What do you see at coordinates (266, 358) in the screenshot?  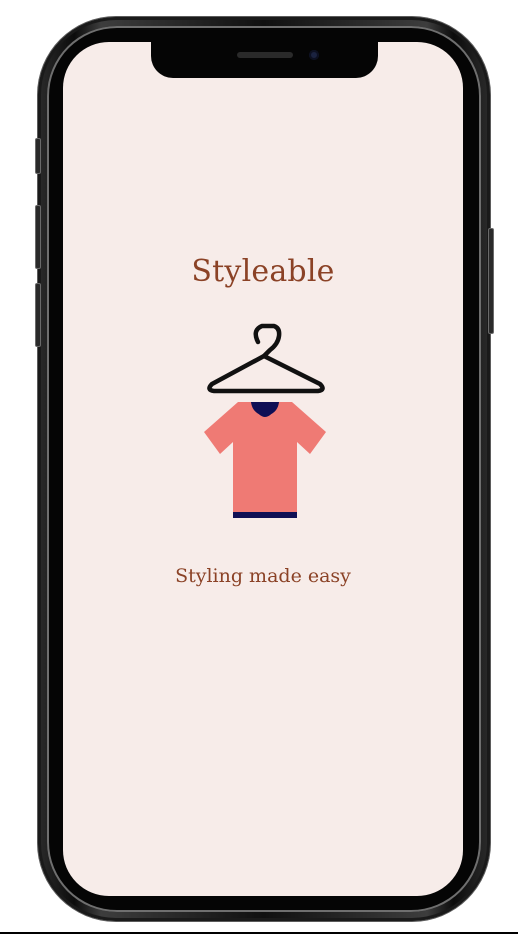 I see `hanger-icon` at bounding box center [266, 358].